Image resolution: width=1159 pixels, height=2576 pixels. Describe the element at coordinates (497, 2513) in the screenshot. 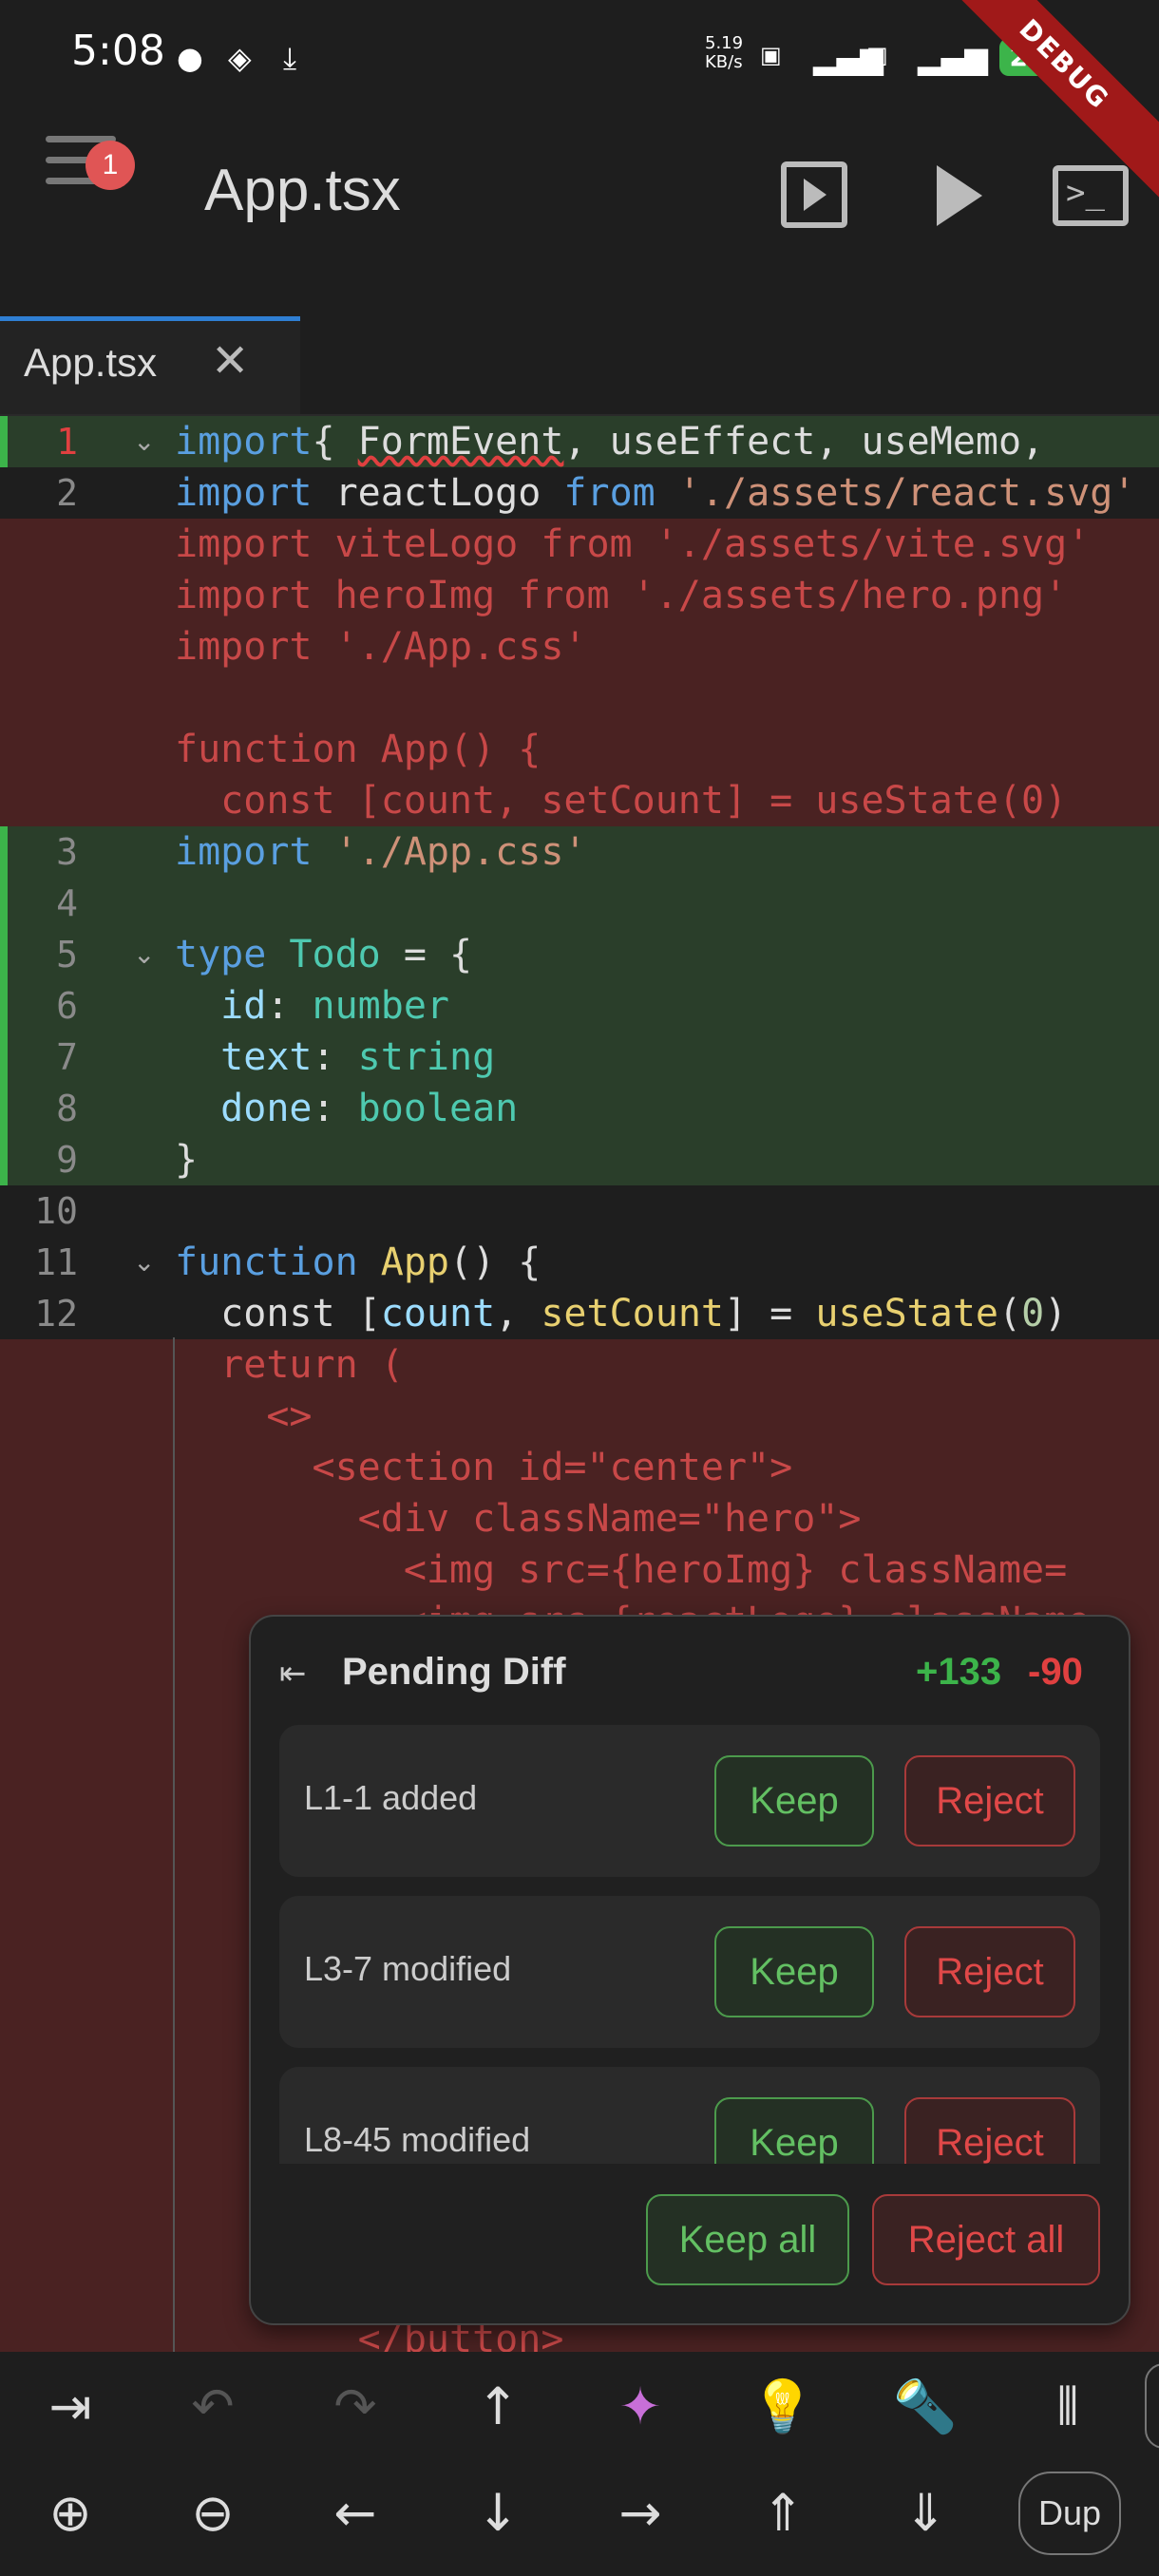

I see `arrow-down-icon: ↓` at that location.